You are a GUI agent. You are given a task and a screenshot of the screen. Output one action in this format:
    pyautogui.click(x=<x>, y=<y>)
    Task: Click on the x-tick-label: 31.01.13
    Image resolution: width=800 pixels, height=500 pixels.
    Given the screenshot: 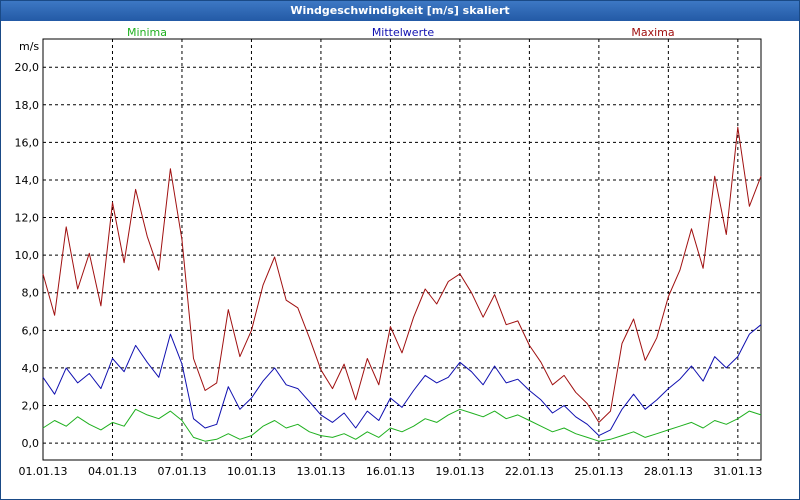 What is the action you would take?
    pyautogui.click(x=737, y=471)
    